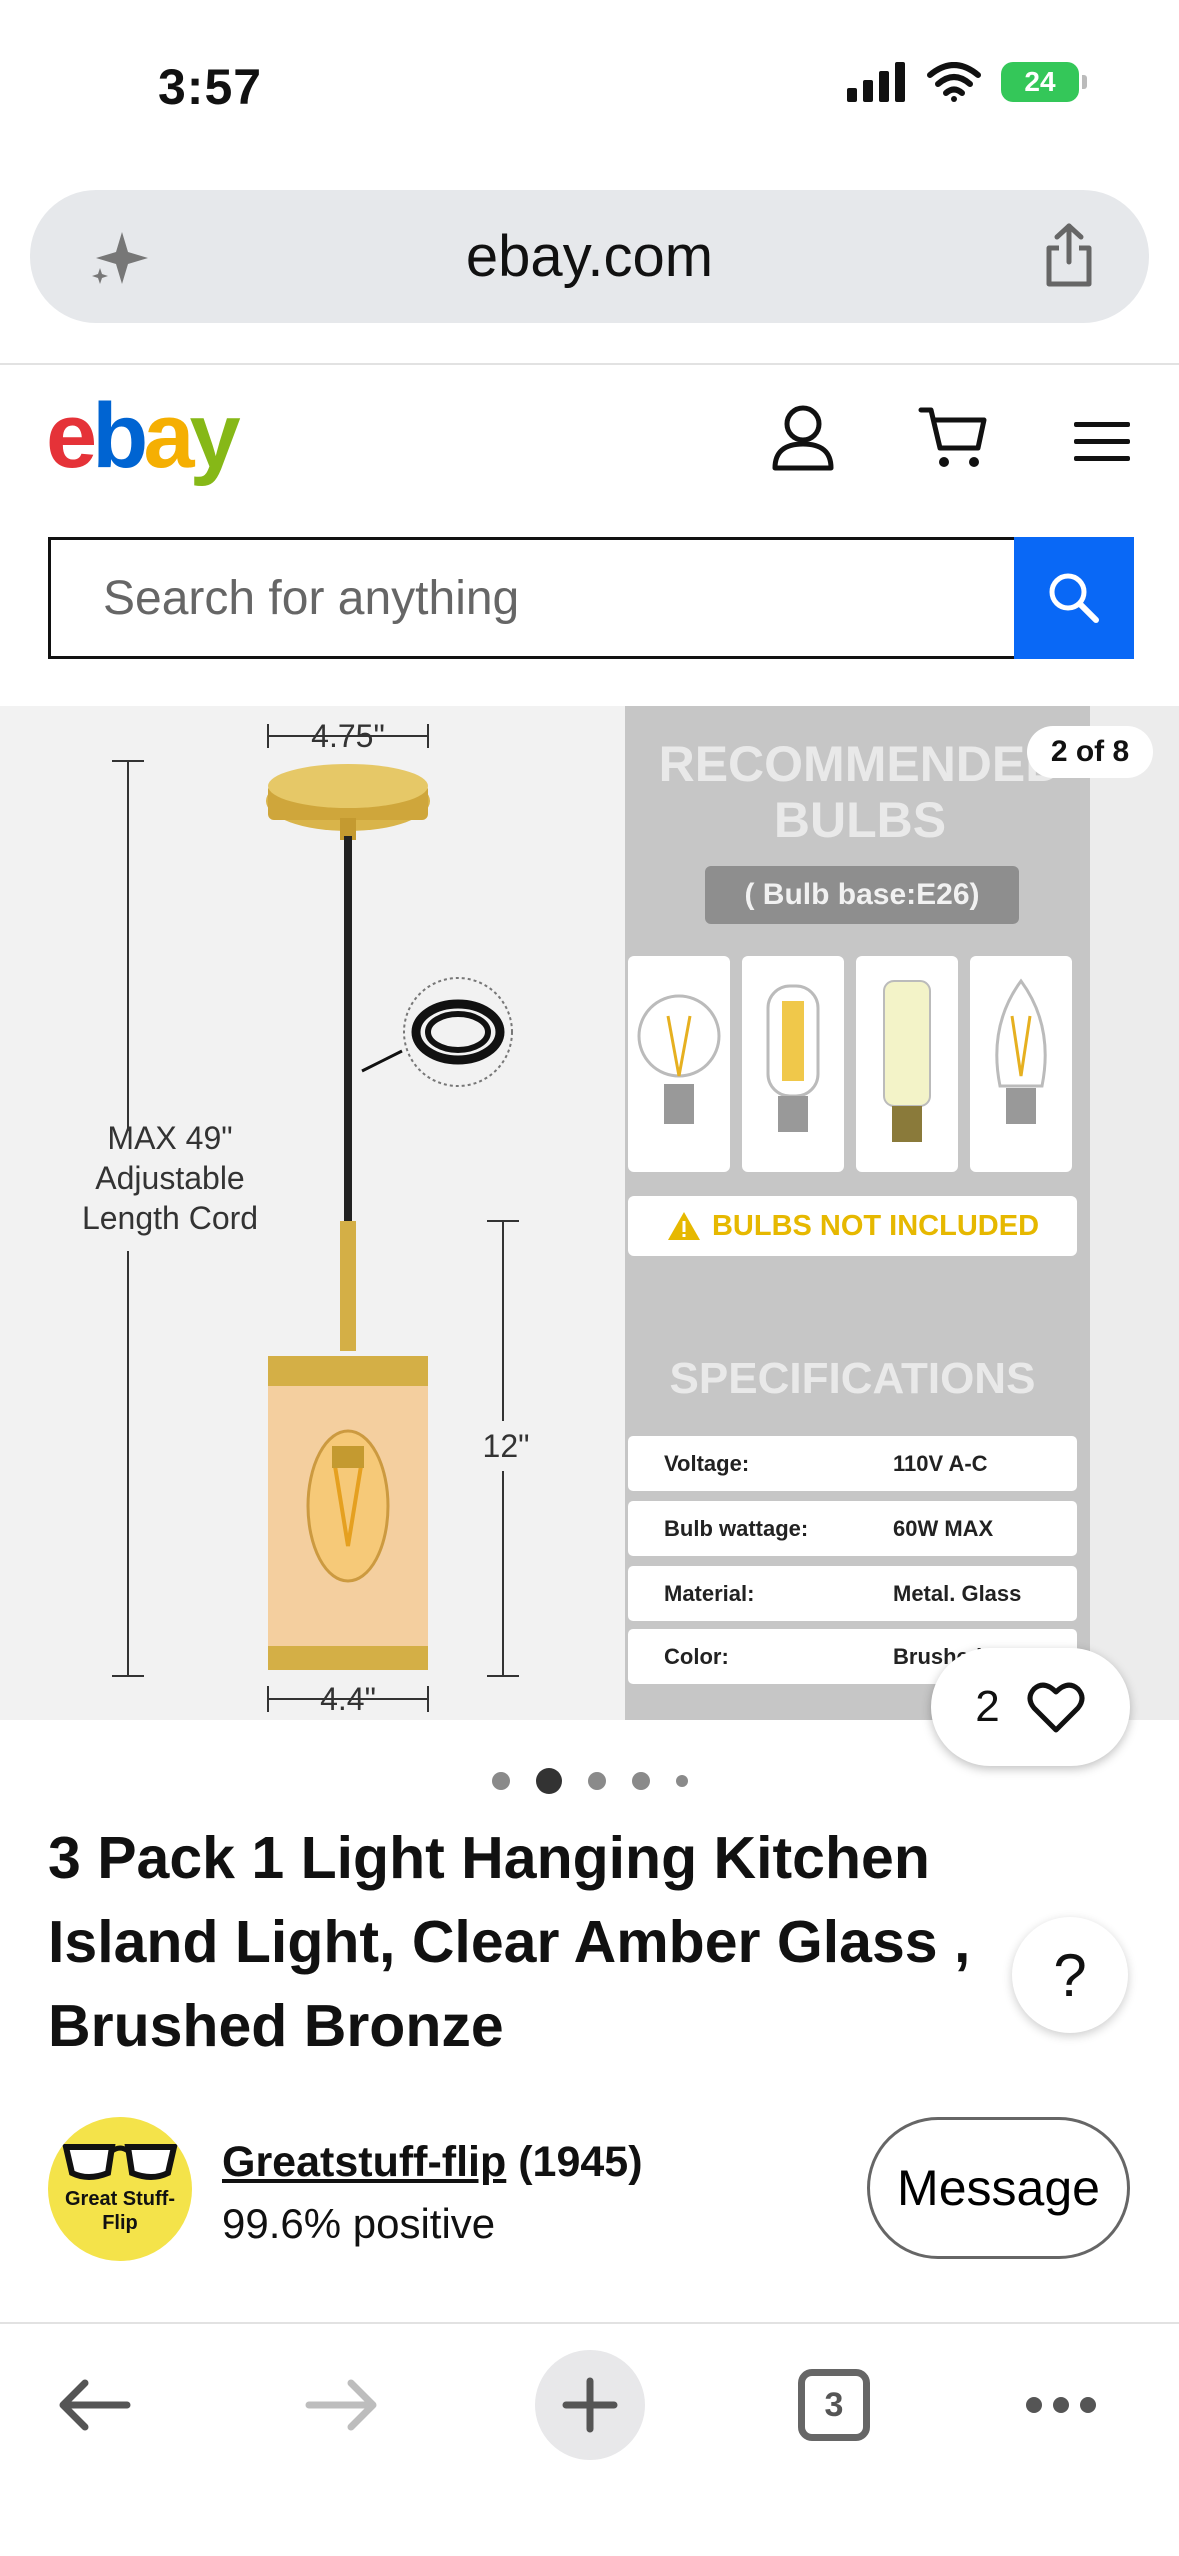 The image size is (1179, 2556). What do you see at coordinates (875, 1225) in the screenshot?
I see `warning-text: BULBS NOT INCLUDED` at bounding box center [875, 1225].